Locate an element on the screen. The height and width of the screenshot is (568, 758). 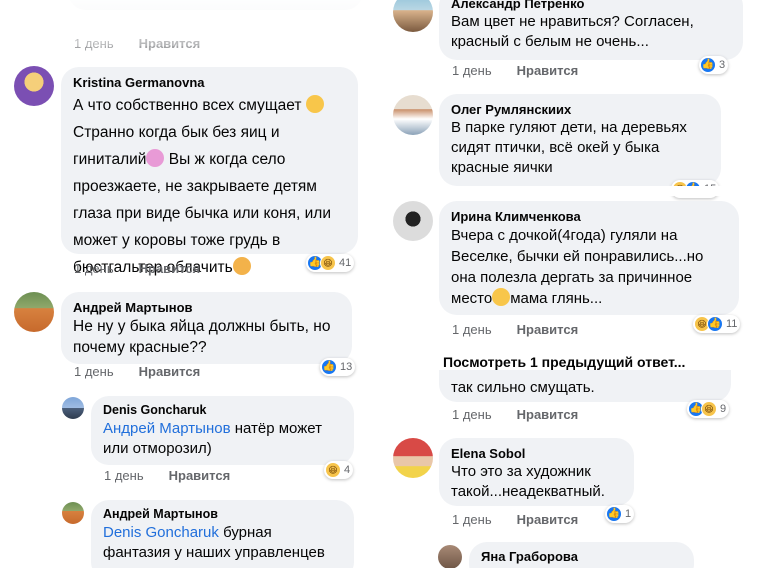
comment-author: Kristina Germanovna is located at coordinates (209, 82).